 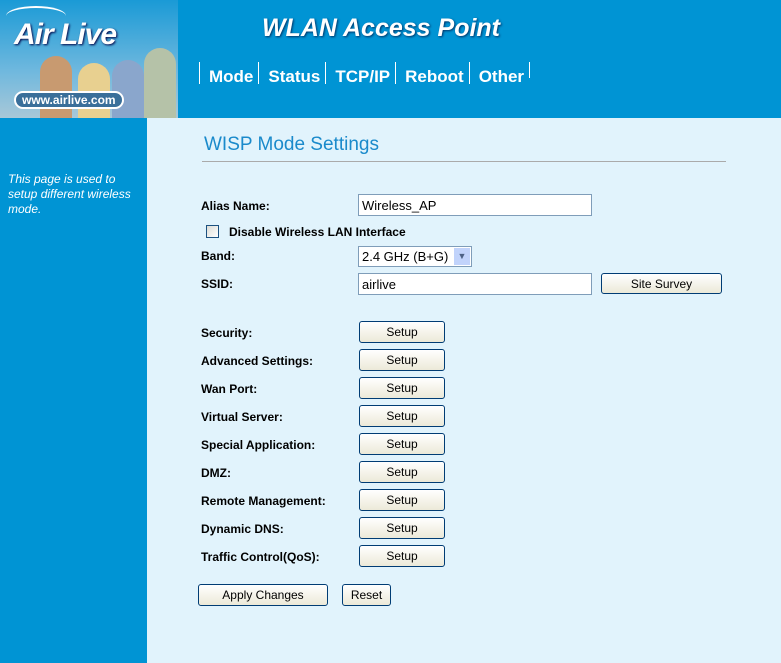 What do you see at coordinates (212, 231) in the screenshot?
I see `disable-wlan-checkbox` at bounding box center [212, 231].